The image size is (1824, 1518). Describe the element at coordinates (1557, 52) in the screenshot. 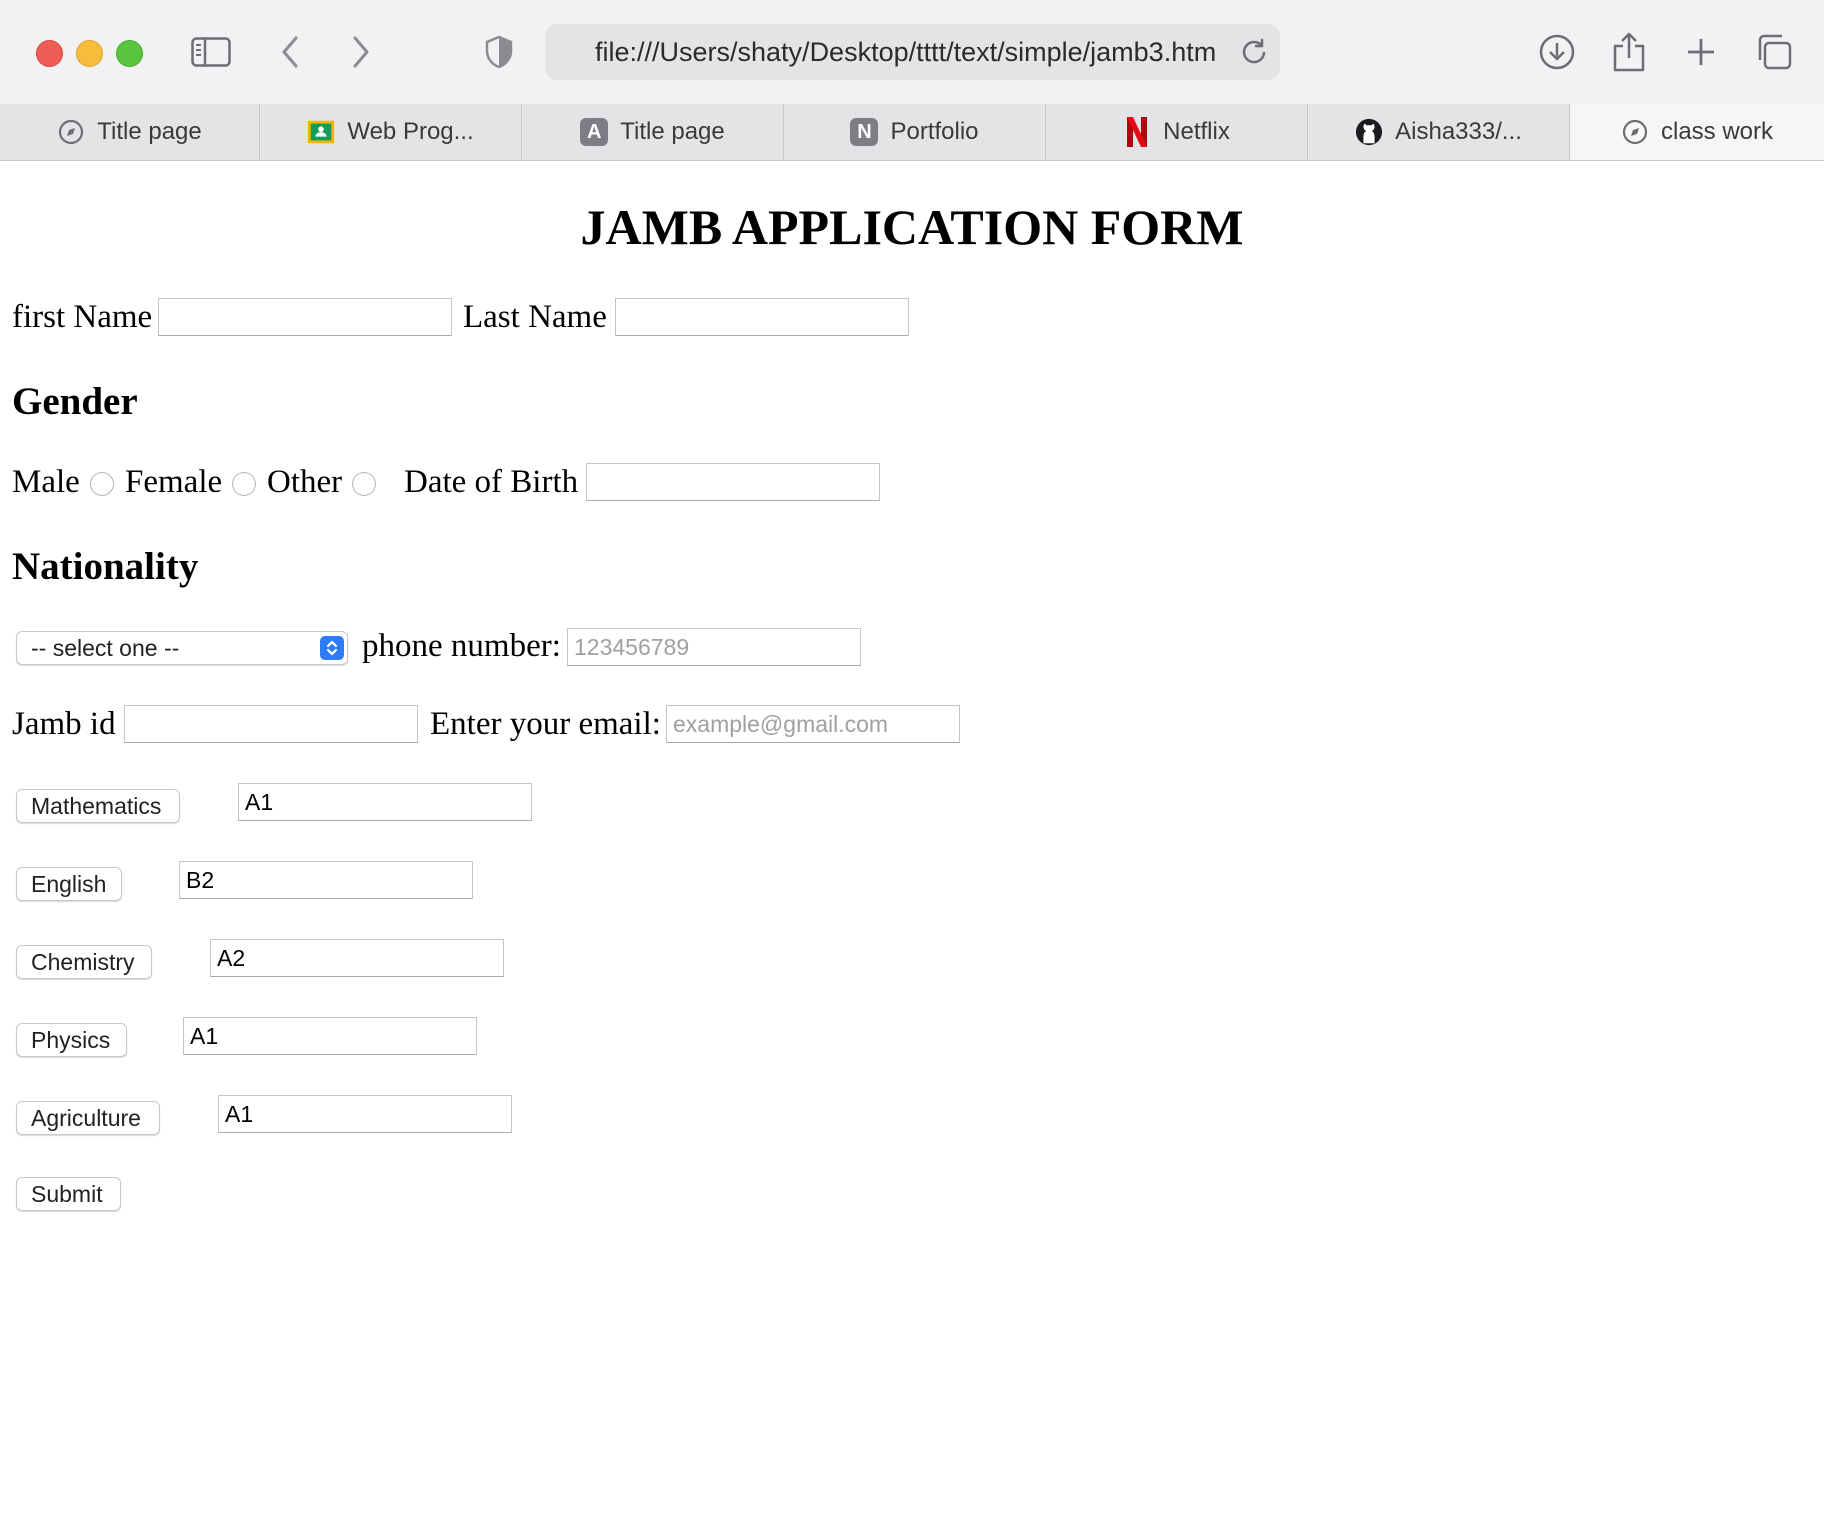

I see `downloads-icon` at that location.